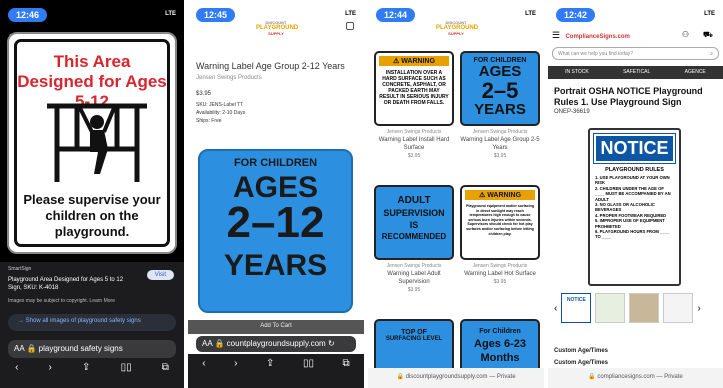  I want to click on strip-item-stock: IN STOCK, so click(577, 74).